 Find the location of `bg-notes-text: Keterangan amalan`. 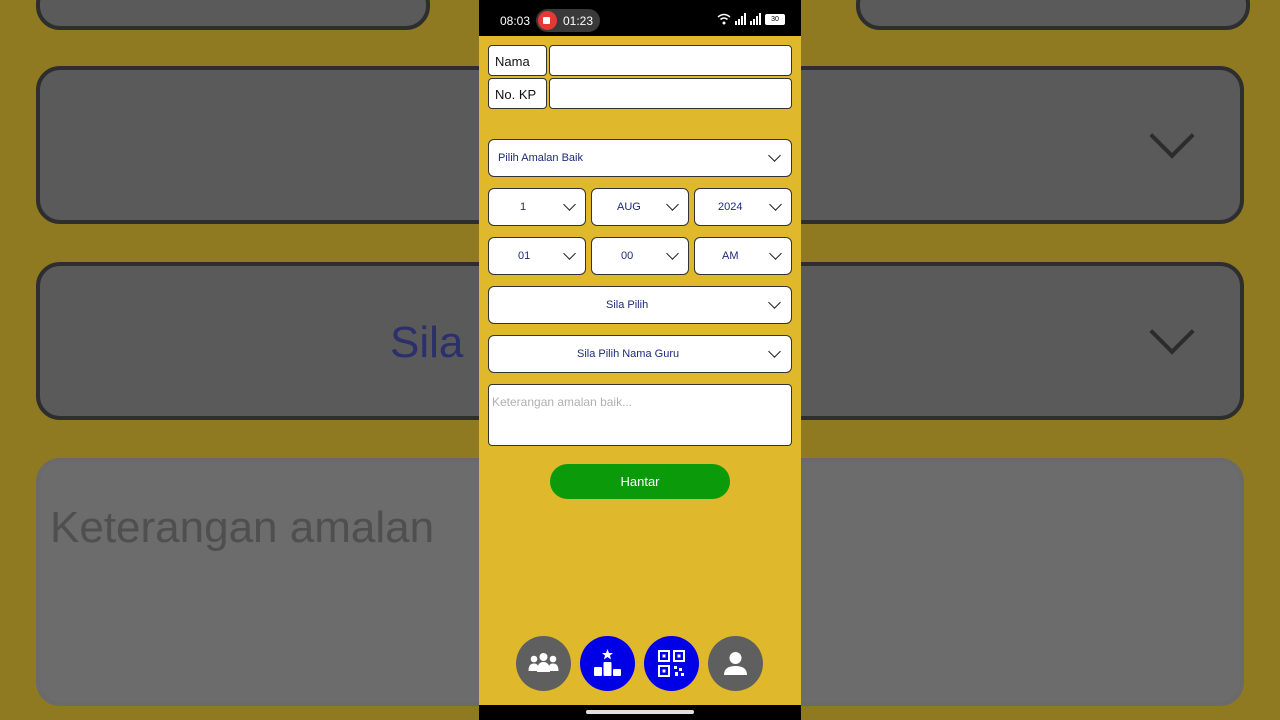

bg-notes-text: Keterangan amalan is located at coordinates (242, 527).